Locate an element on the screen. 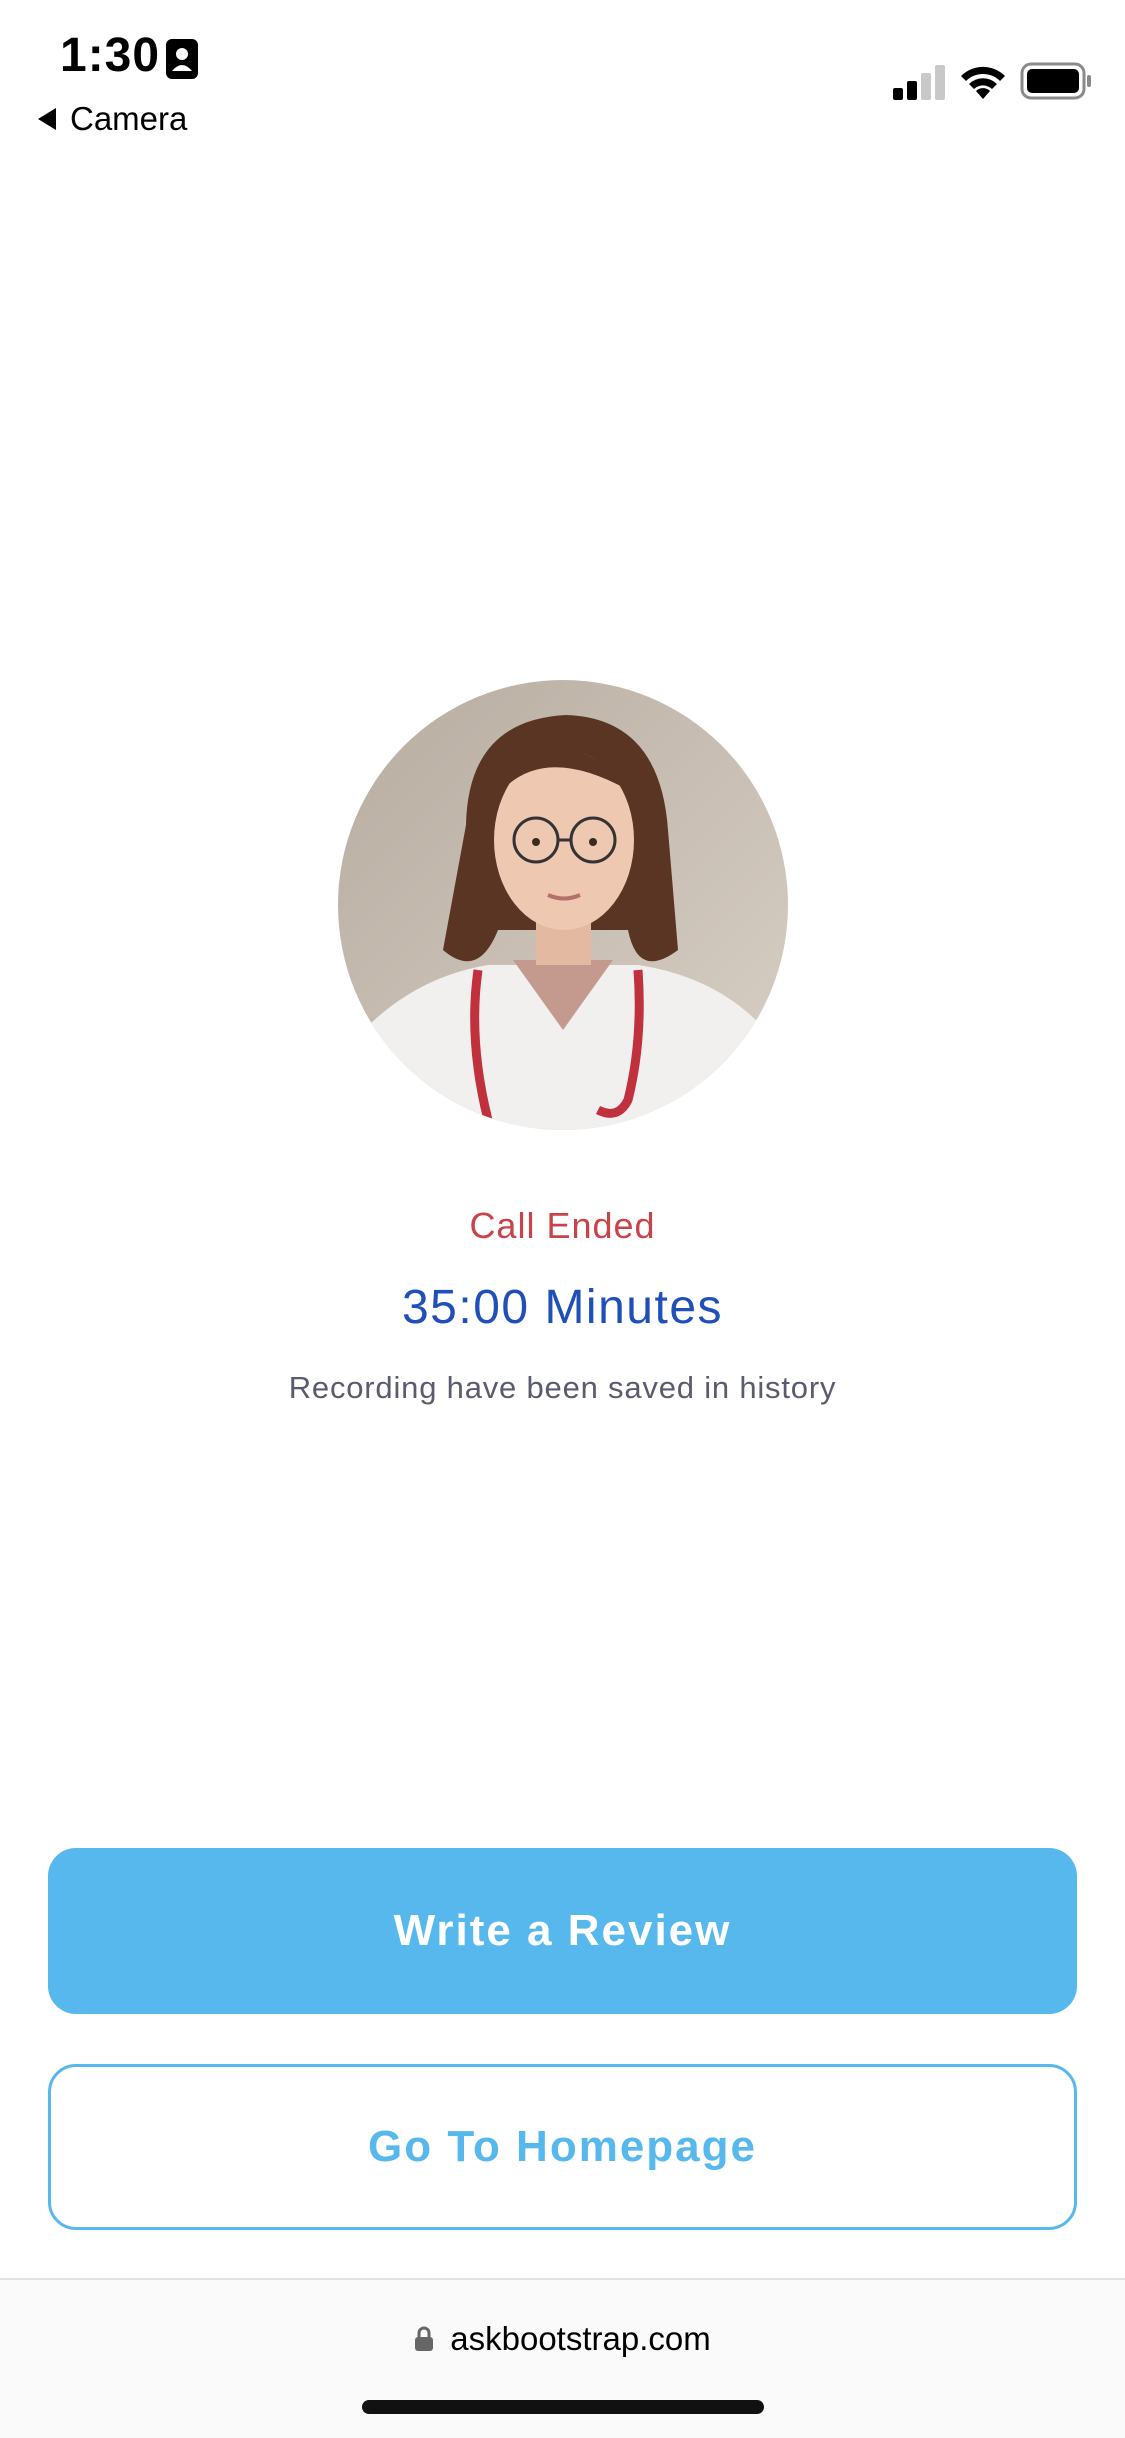 Image resolution: width=1125 pixels, height=2438 pixels. contact-card-icon is located at coordinates (182, 59).